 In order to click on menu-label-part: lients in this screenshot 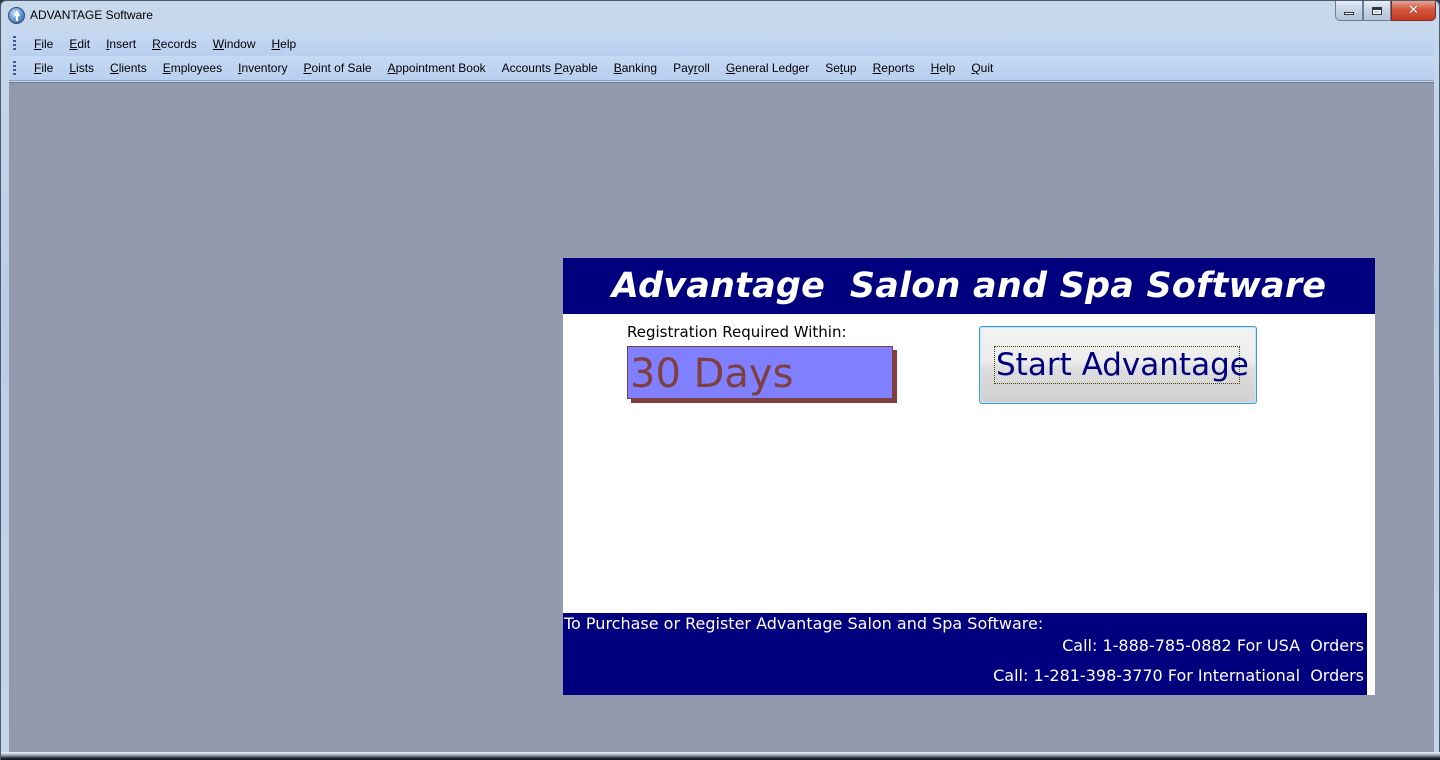, I will do `click(132, 68)`.